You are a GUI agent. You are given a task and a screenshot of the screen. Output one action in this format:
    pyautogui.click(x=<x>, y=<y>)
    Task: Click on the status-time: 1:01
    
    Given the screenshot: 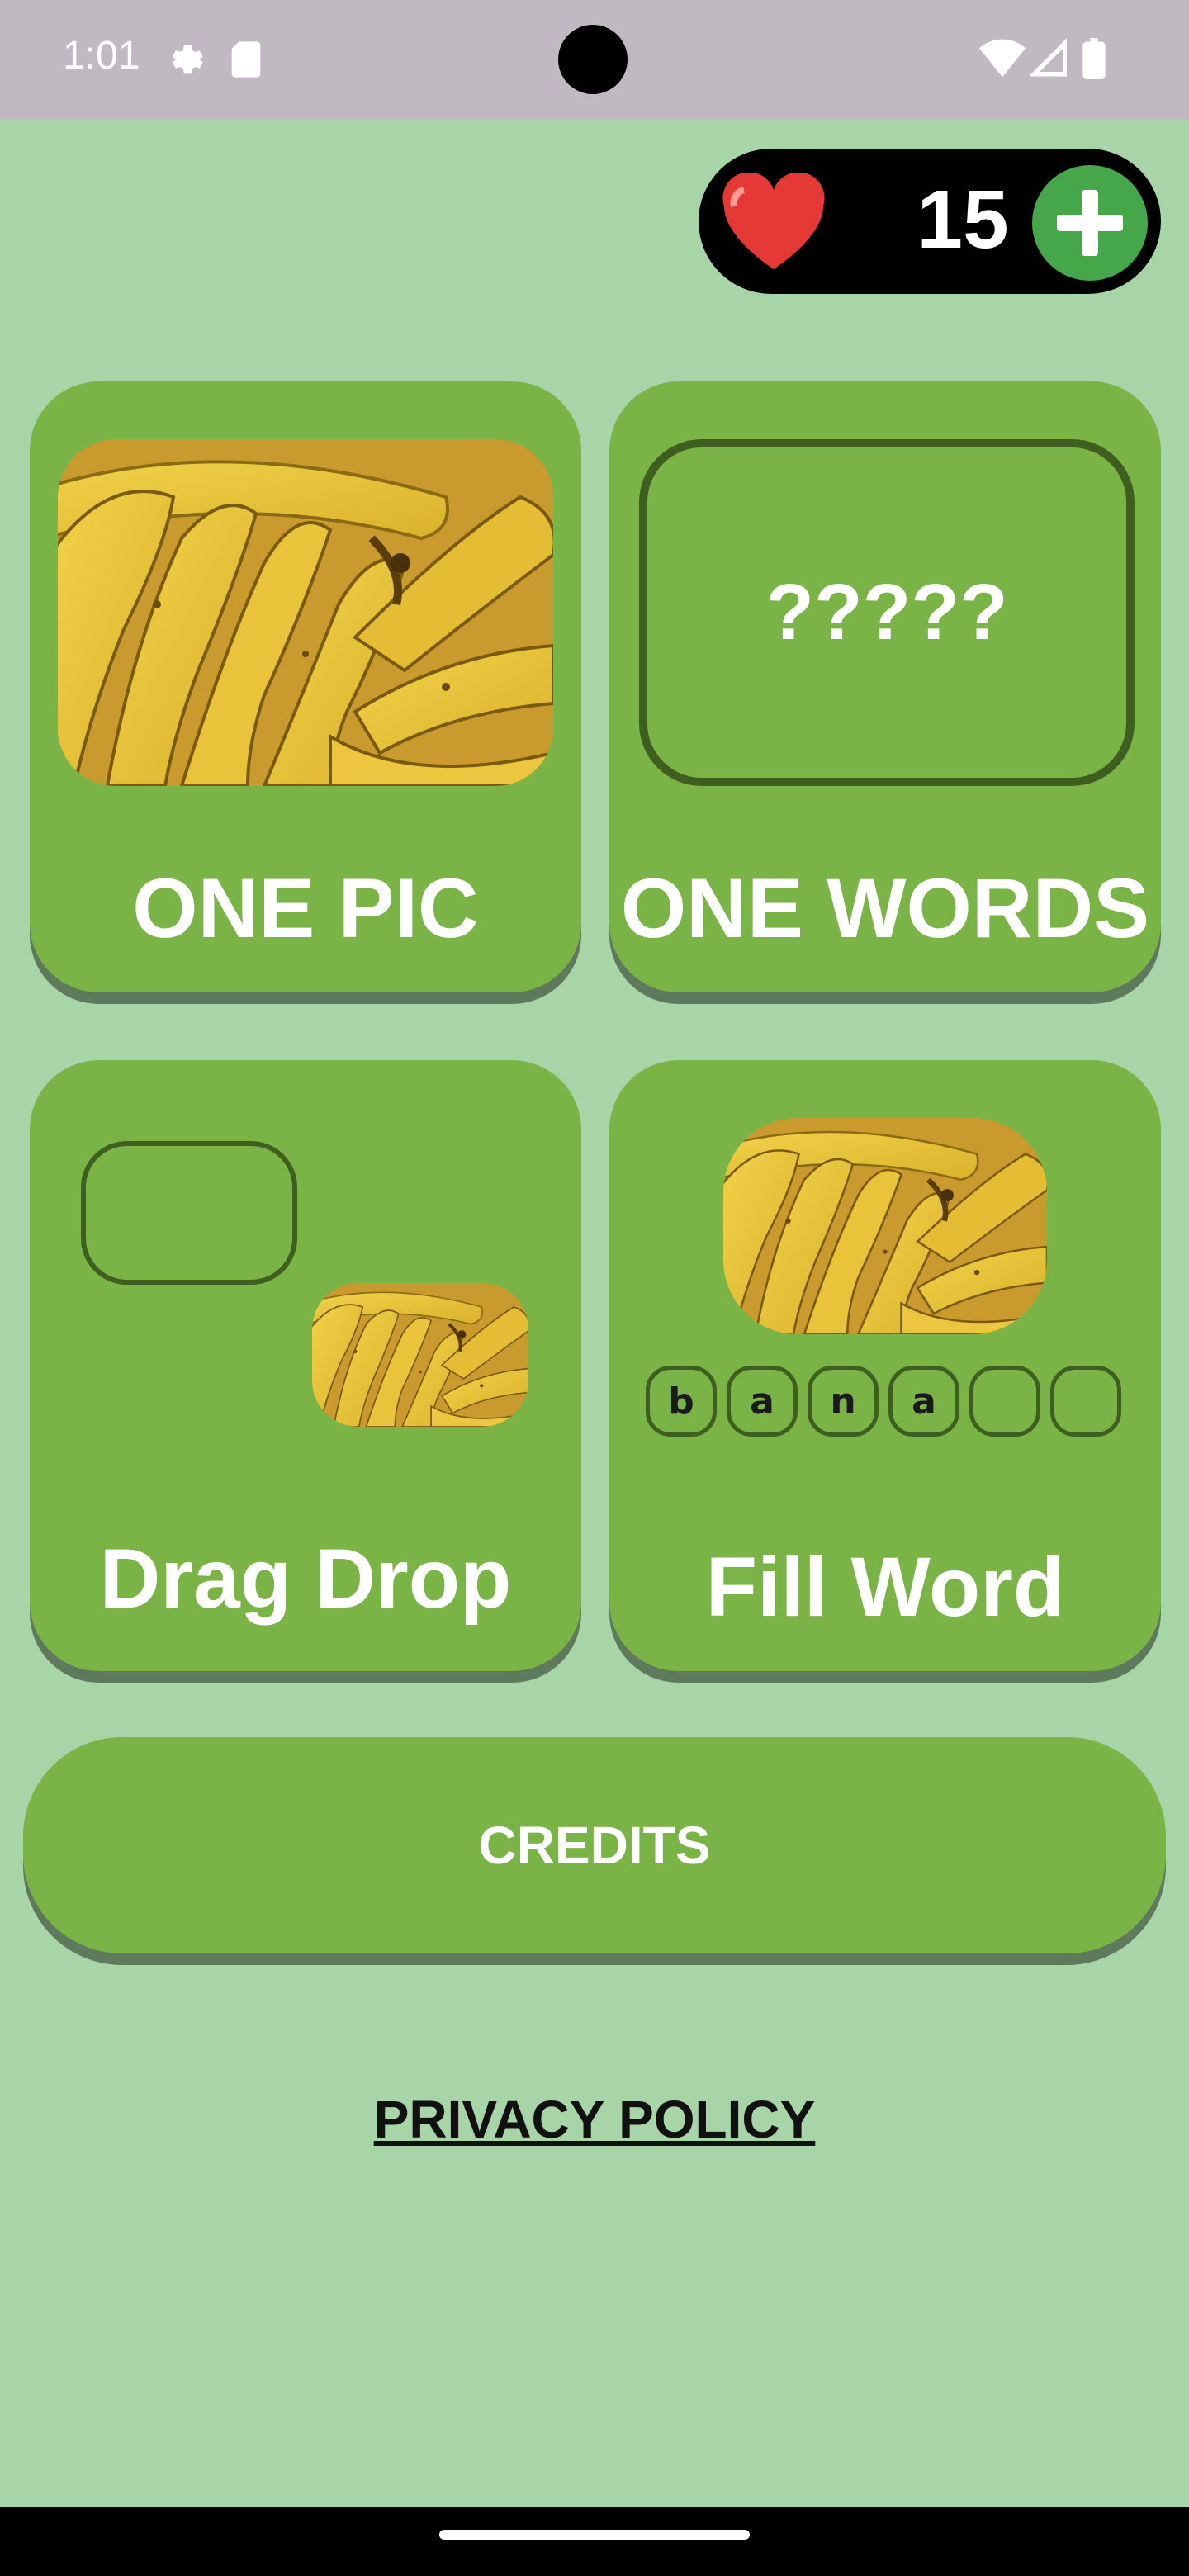 What is the action you would take?
    pyautogui.click(x=101, y=56)
    